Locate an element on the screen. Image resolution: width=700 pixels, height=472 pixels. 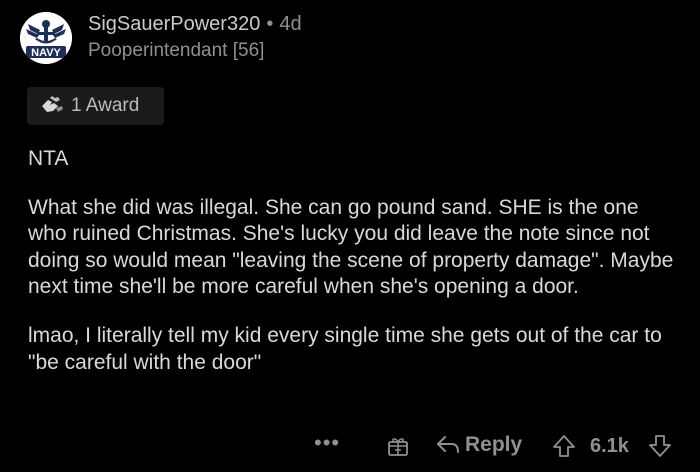
award-badge: 1 Award is located at coordinates (95, 106).